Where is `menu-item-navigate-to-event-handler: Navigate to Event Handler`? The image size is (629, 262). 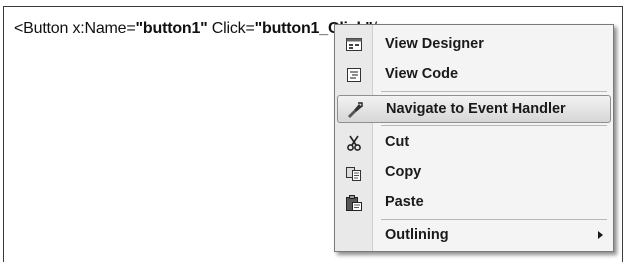
menu-item-navigate-to-event-handler: Navigate to Event Handler is located at coordinates (474, 109).